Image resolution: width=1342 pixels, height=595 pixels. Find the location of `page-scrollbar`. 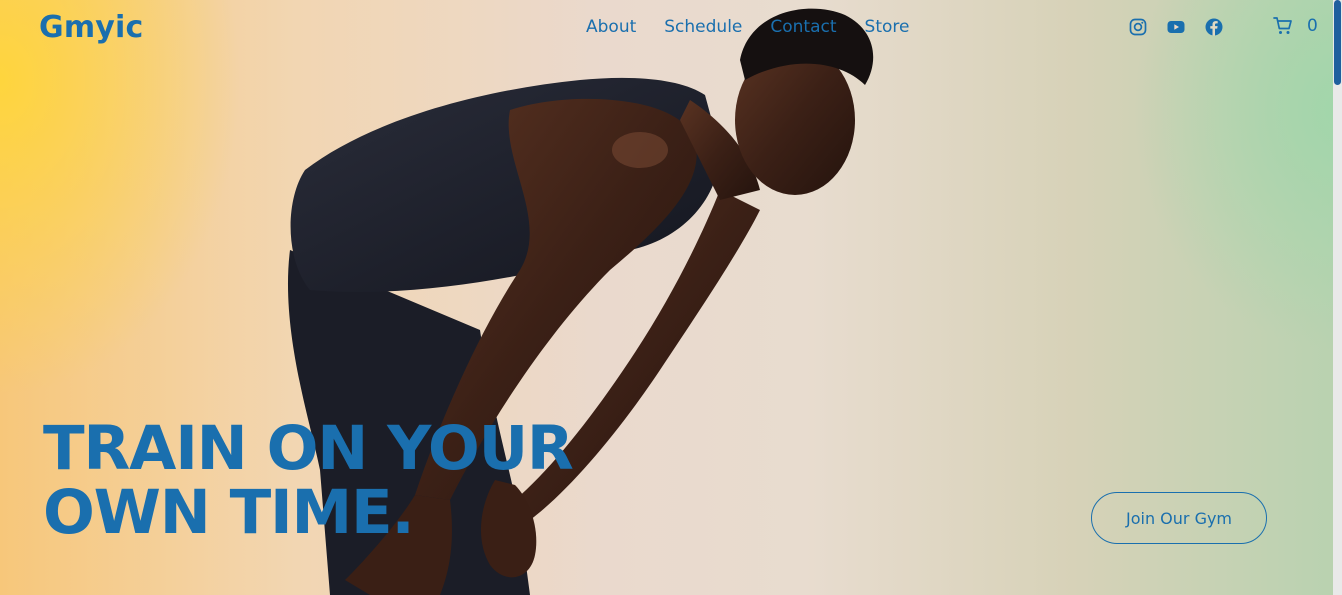

page-scrollbar is located at coordinates (1337, 297).